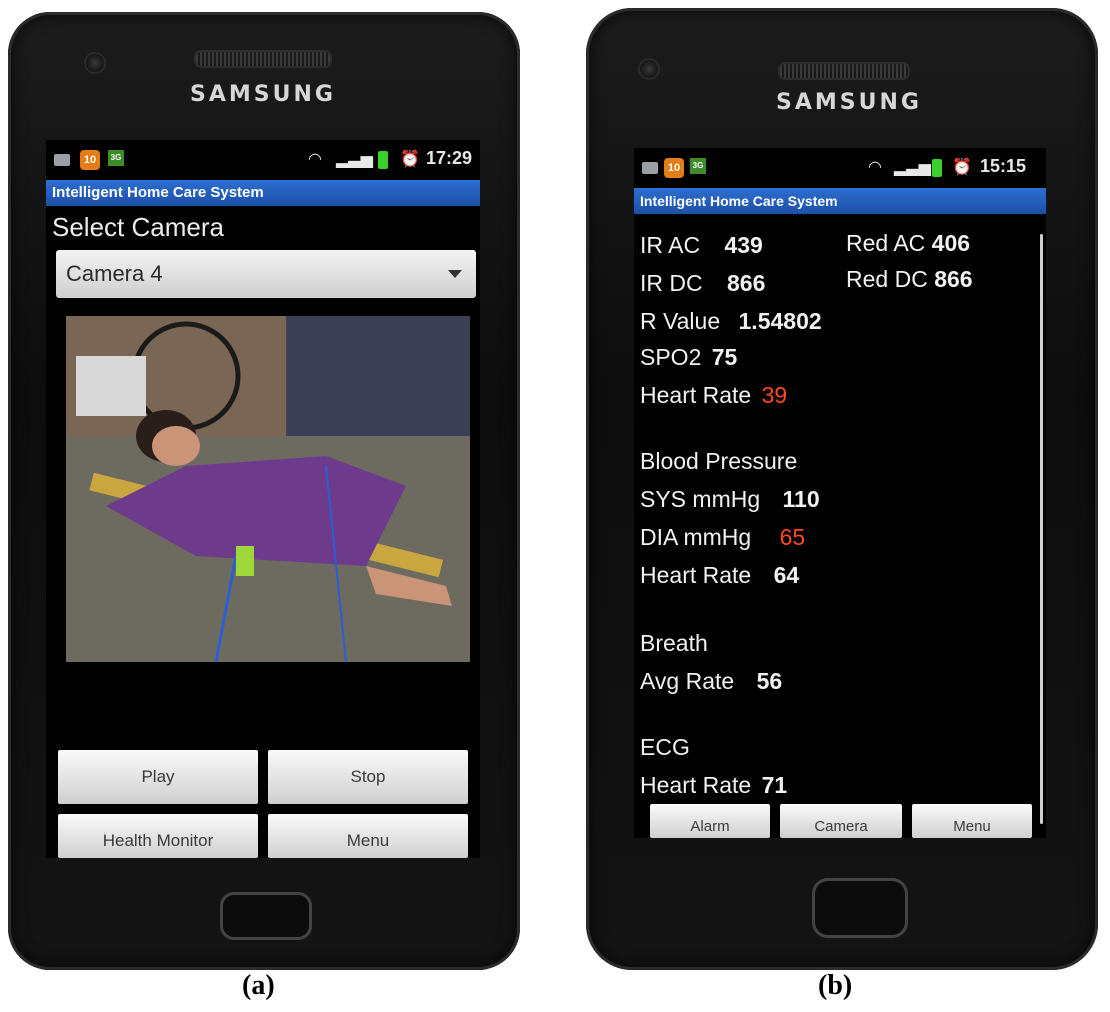 The height and width of the screenshot is (1012, 1110). Describe the element at coordinates (266, 274) in the screenshot. I see `camera-select: Camera 4` at that location.